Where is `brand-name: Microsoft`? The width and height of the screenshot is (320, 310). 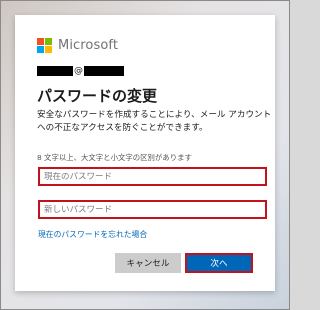 brand-name: Microsoft is located at coordinates (88, 45).